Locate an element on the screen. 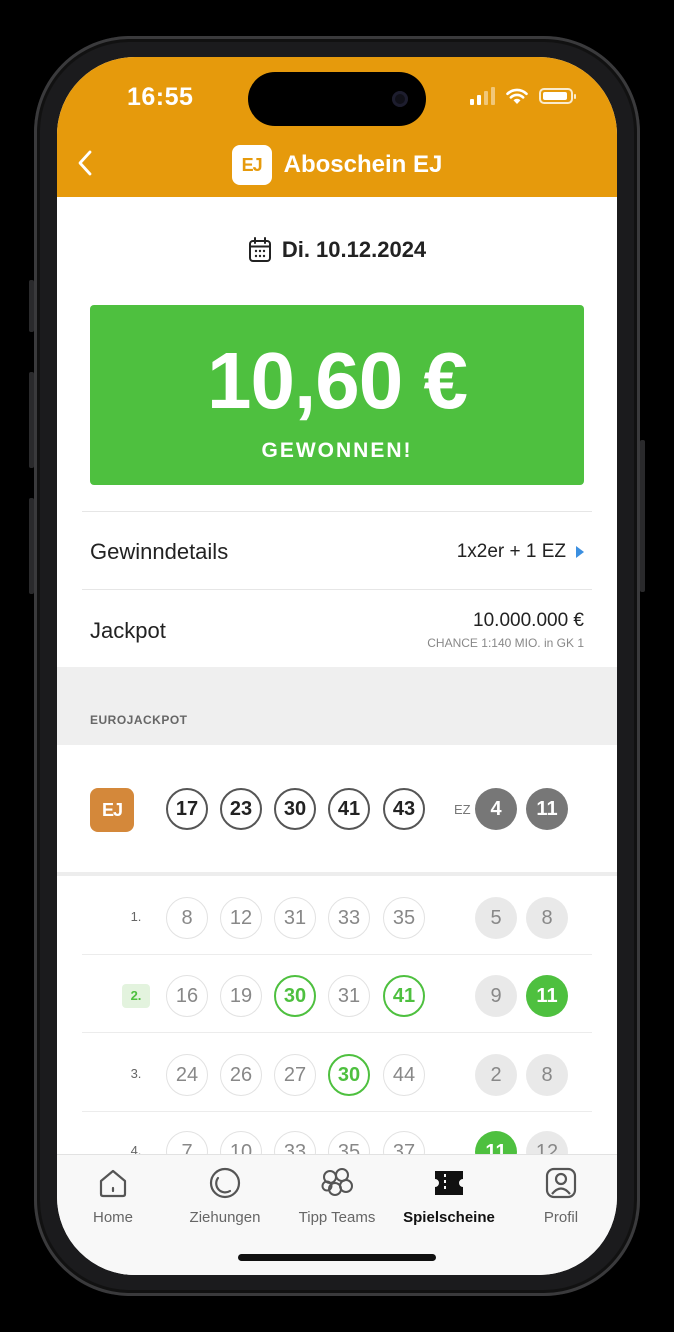 This screenshot has width=674, height=1332. section-header: EUROJACKPOT is located at coordinates (337, 706).